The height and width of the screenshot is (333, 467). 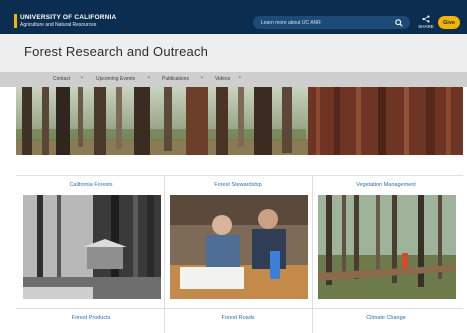 What do you see at coordinates (426, 26) in the screenshot?
I see `share-label: SHARE` at bounding box center [426, 26].